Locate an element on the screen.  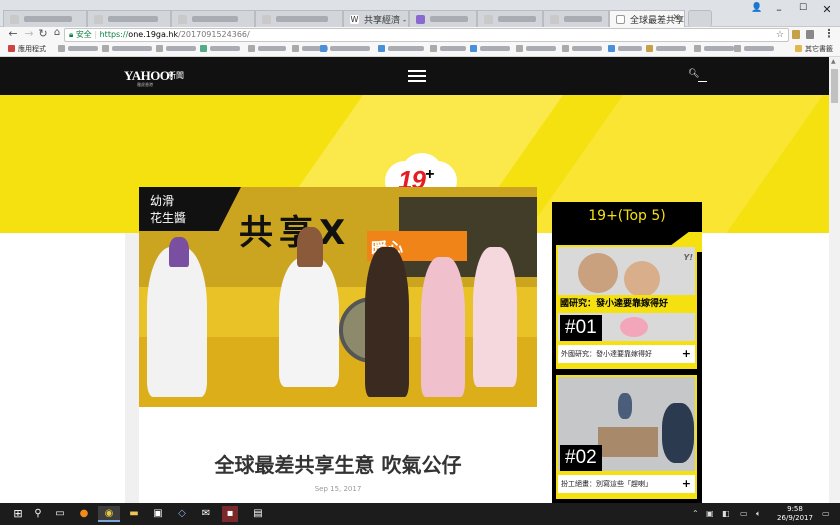
bookmark-star-icon: ☆ is located at coordinates (780, 35).